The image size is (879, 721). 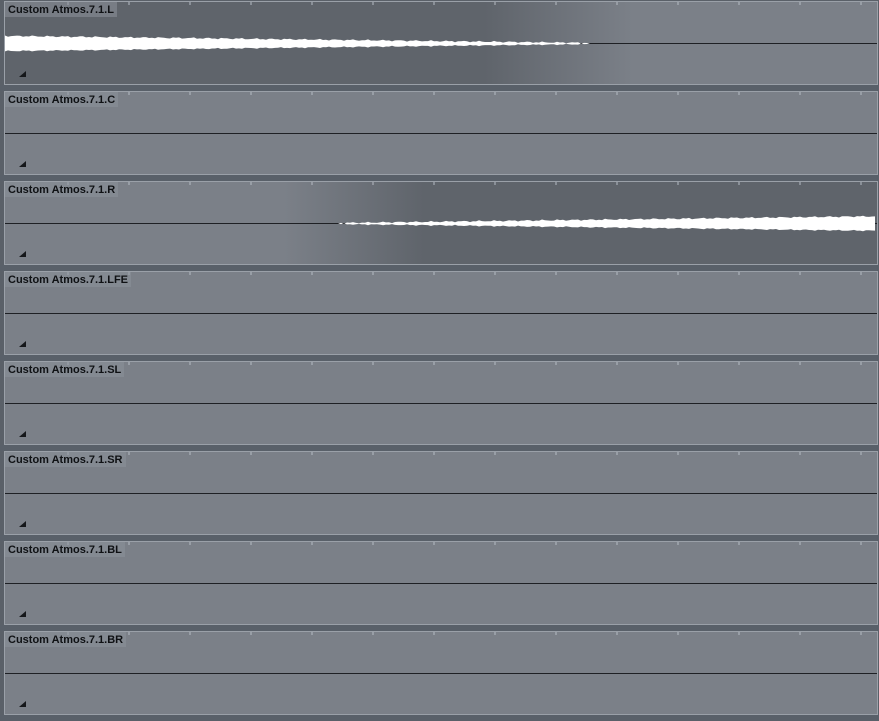 I want to click on track-lane: Custom Atmos.7.1.BL, so click(x=441, y=583).